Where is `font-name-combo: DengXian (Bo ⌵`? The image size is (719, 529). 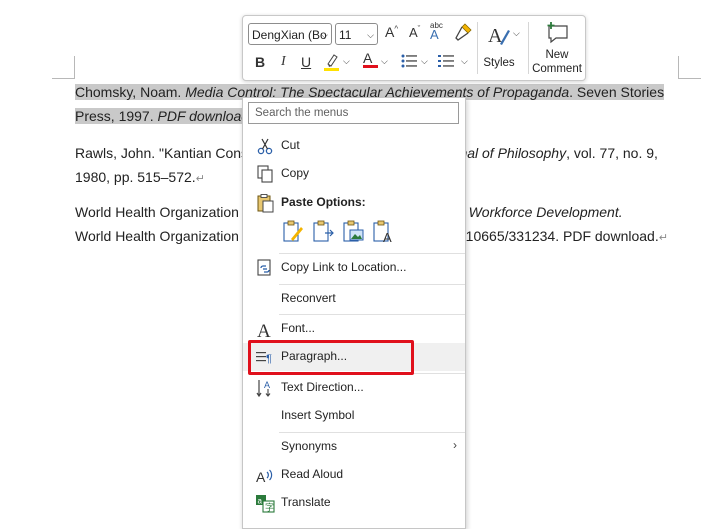 font-name-combo: DengXian (Bo ⌵ is located at coordinates (290, 34).